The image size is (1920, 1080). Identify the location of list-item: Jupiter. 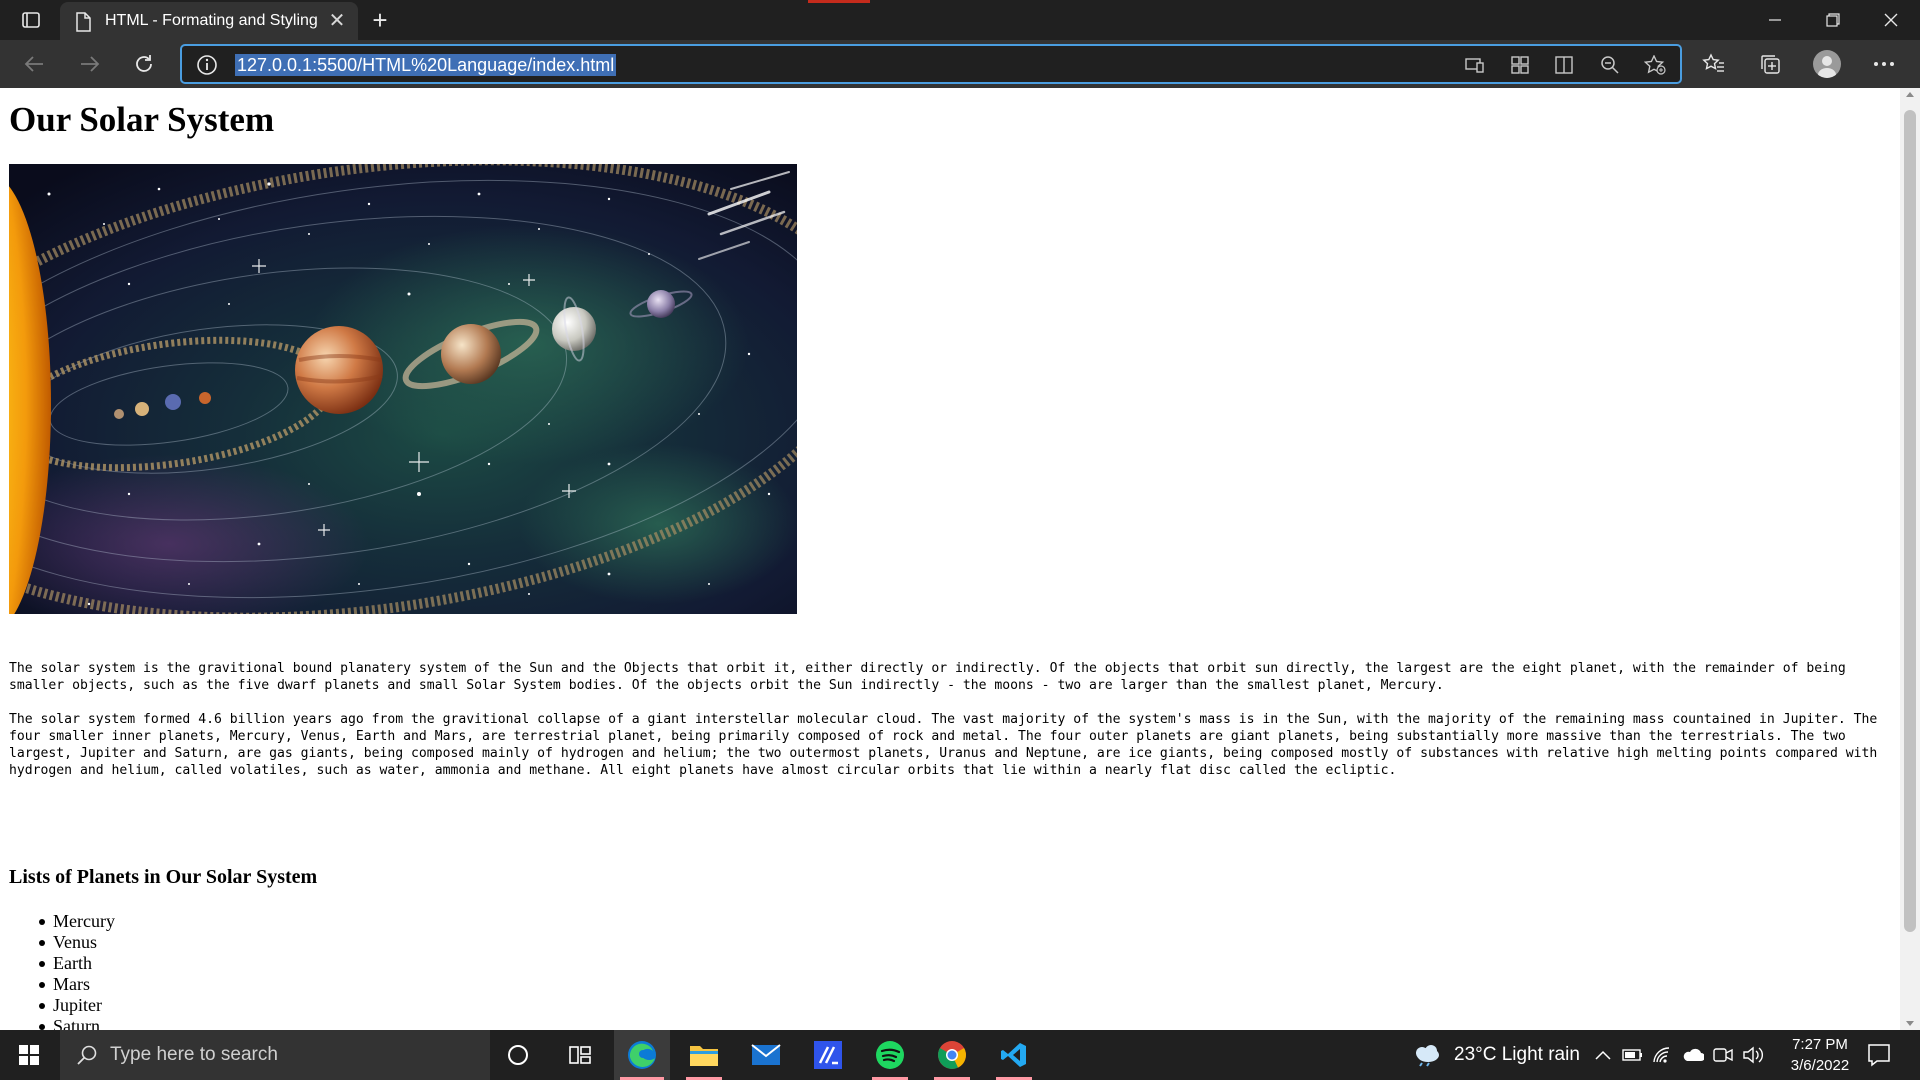
(77, 1005).